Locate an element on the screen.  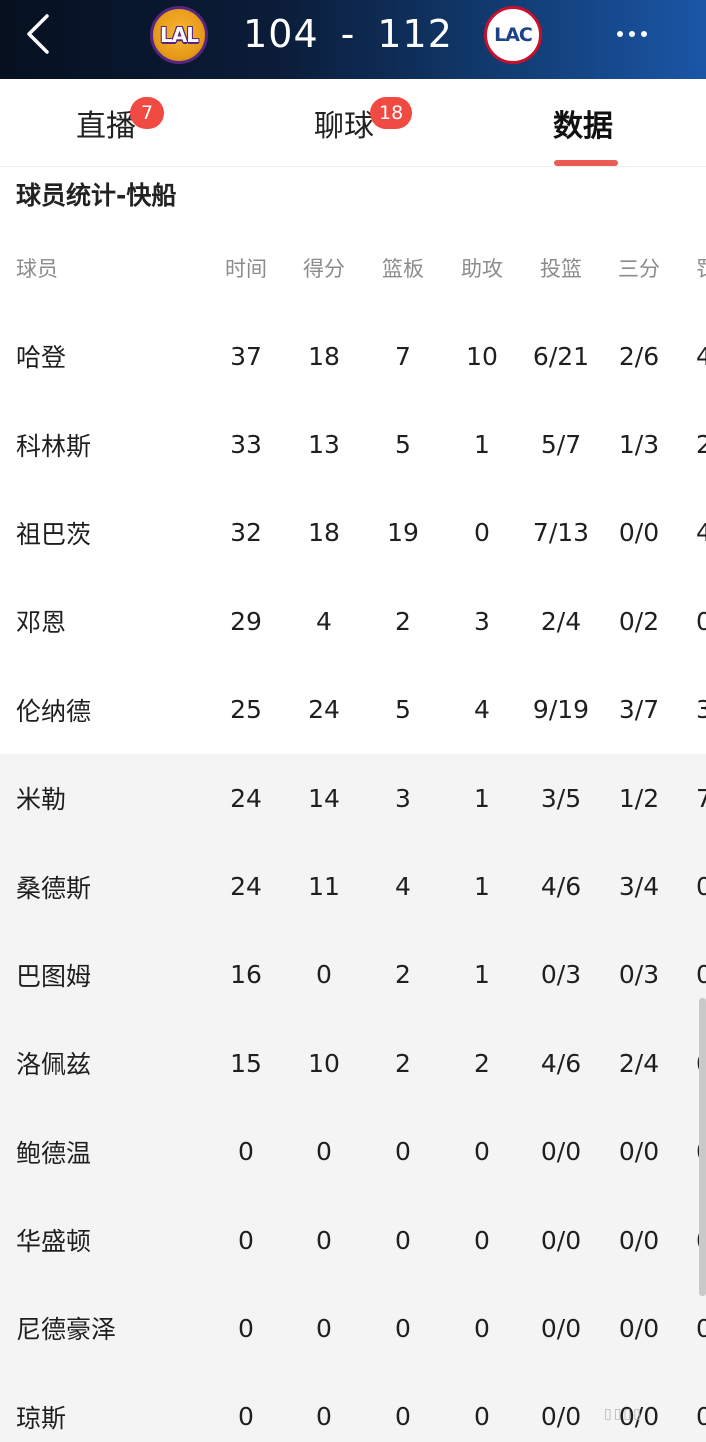
column-header-rebounds: 篮板 is located at coordinates (403, 268).